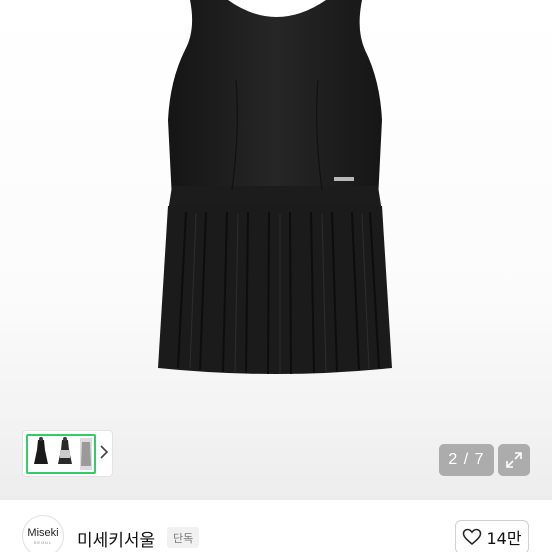 The height and width of the screenshot is (552, 552). I want to click on shop-logo: Miseki SEOUL, so click(43, 533).